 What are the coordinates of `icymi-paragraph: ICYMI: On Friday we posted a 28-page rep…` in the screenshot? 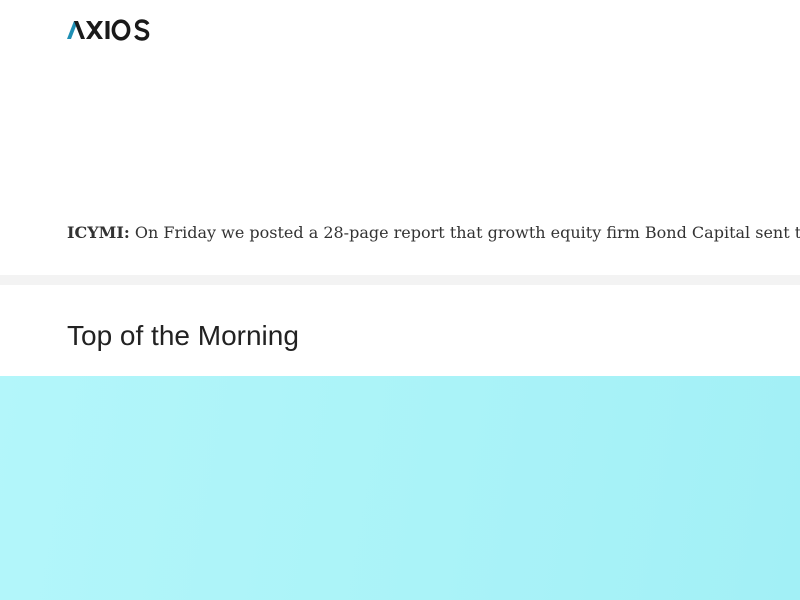 It's located at (433, 233).